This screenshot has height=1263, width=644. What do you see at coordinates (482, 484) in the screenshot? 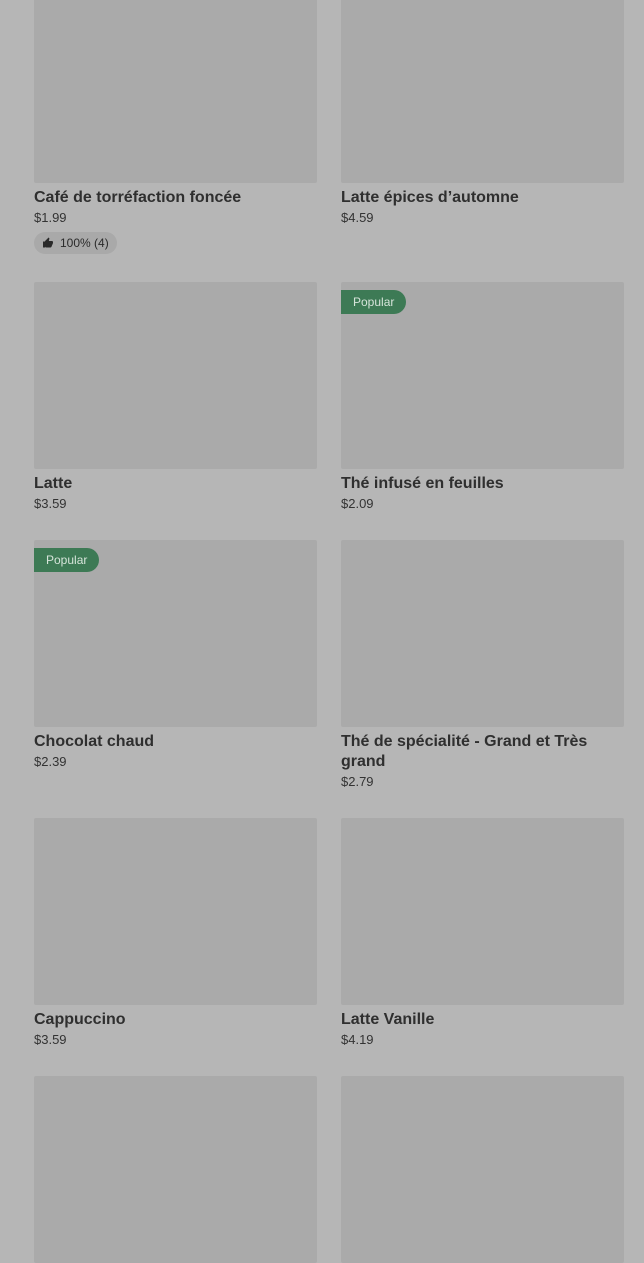
I see `product-name: Thé infusé en feuilles` at bounding box center [482, 484].